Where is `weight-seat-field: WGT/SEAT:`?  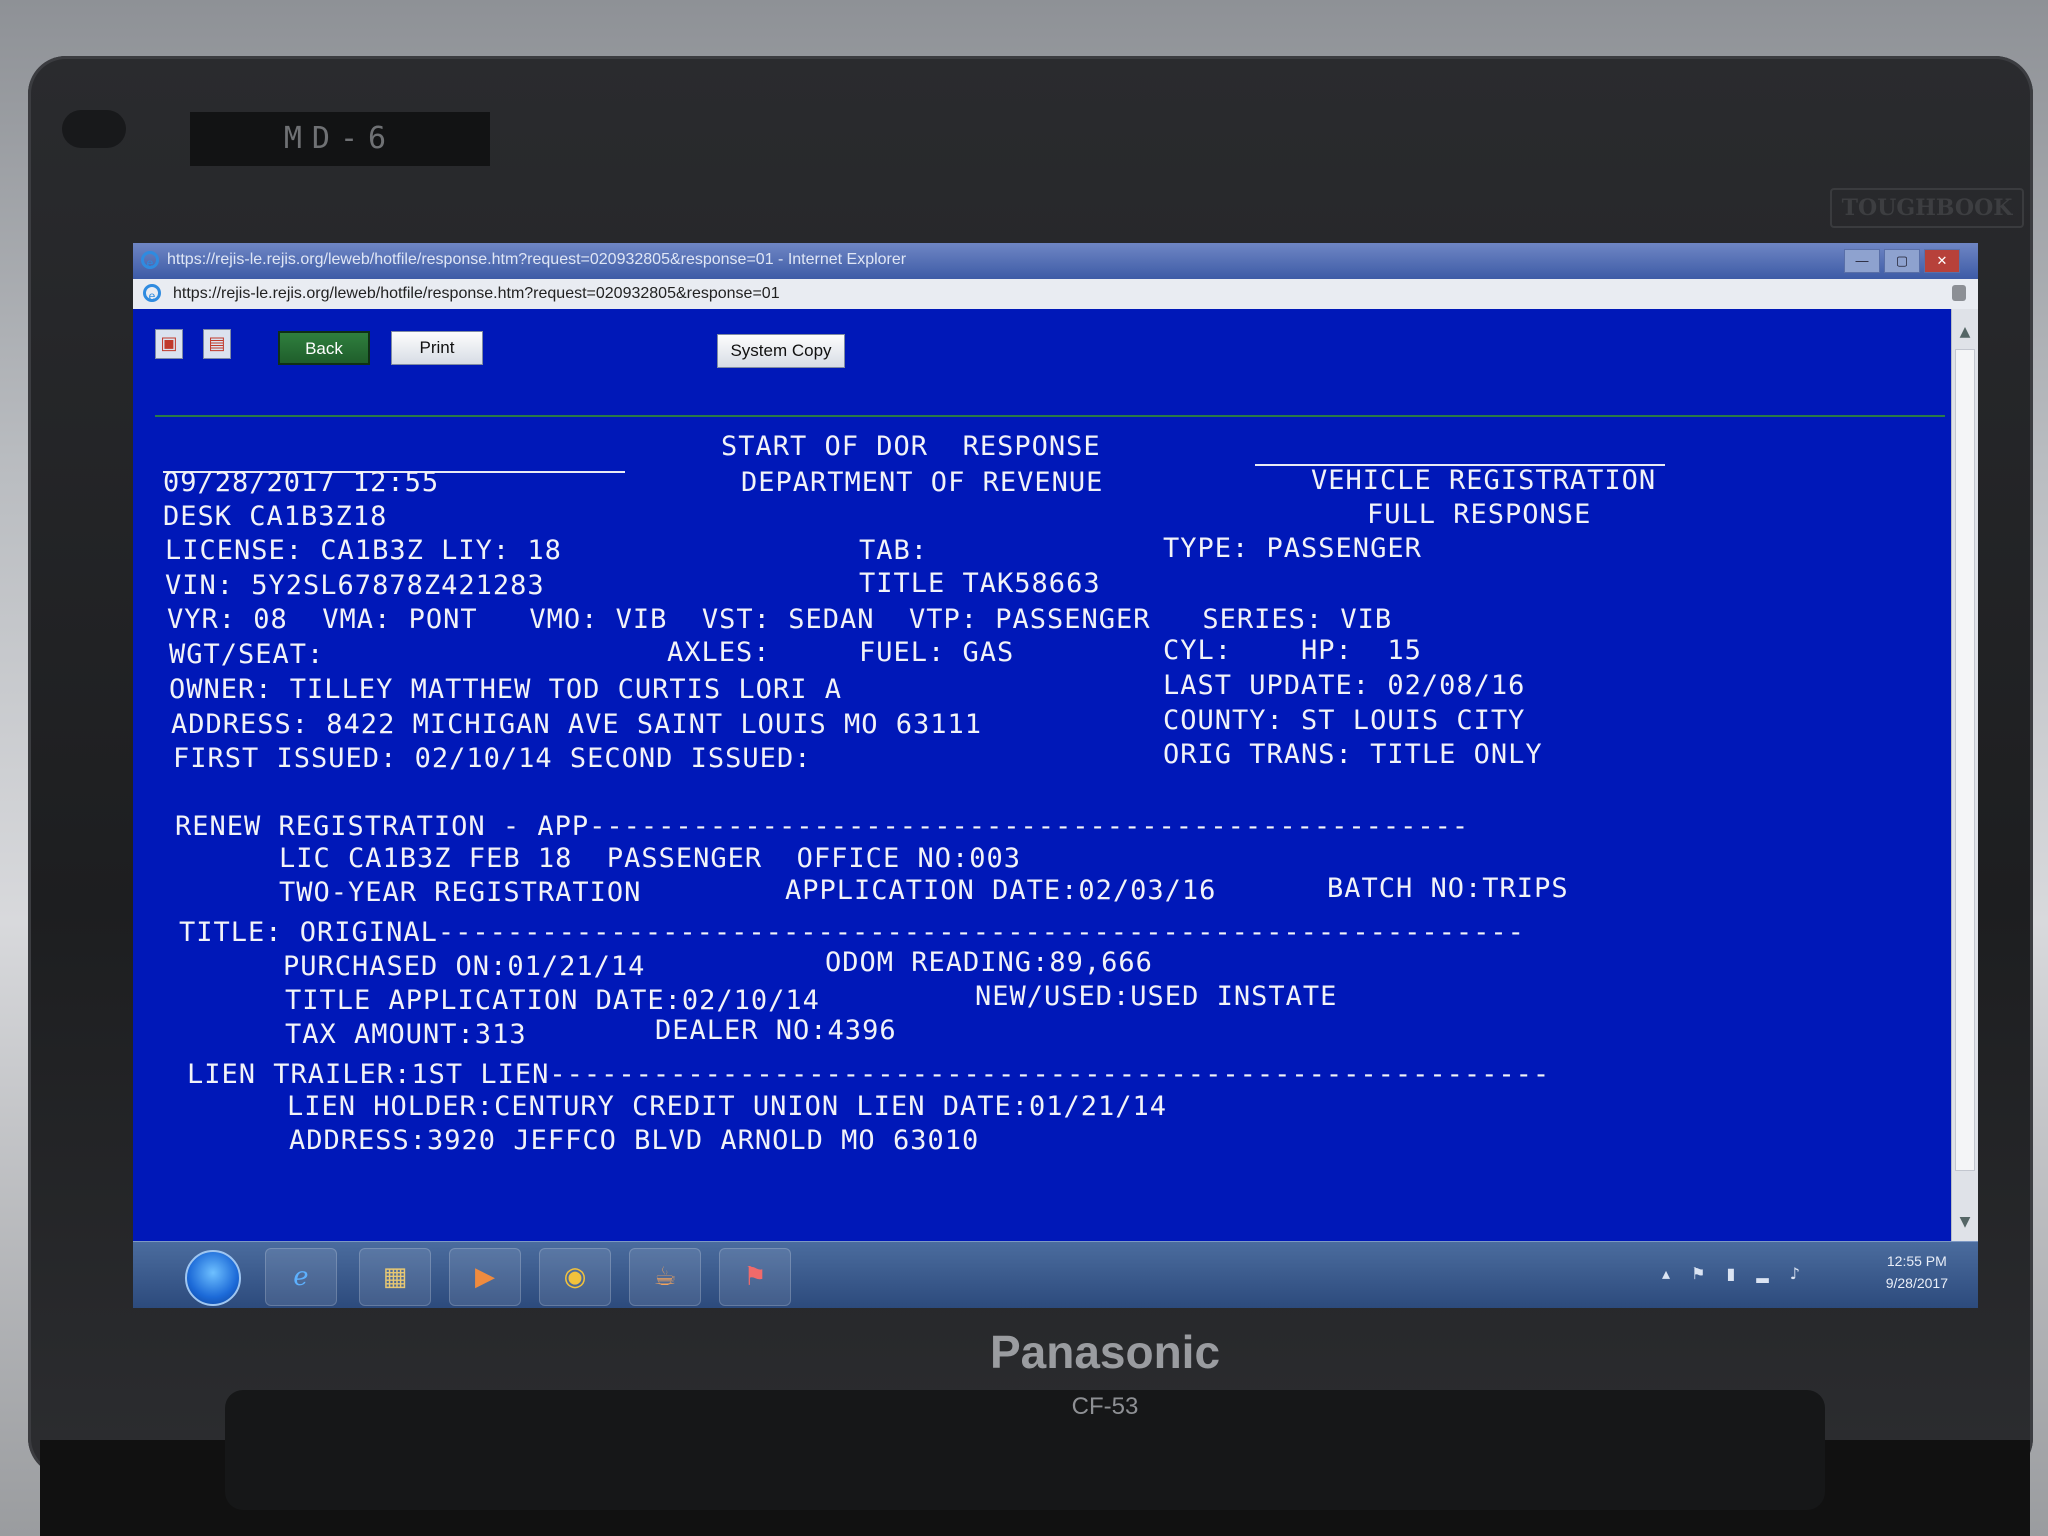 weight-seat-field: WGT/SEAT: is located at coordinates (247, 654).